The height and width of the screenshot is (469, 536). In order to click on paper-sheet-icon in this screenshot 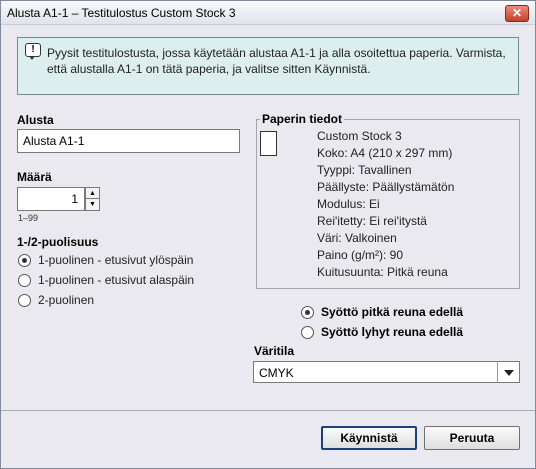, I will do `click(268, 143)`.